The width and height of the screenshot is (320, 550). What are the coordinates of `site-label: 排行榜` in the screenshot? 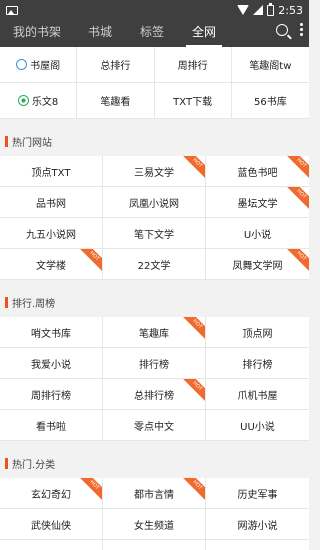 It's located at (154, 365).